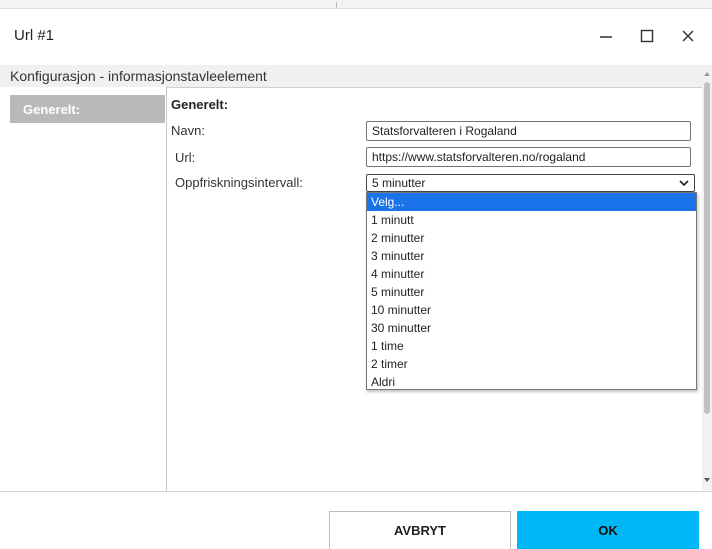  What do you see at coordinates (185, 157) in the screenshot?
I see `url-label: Url:` at bounding box center [185, 157].